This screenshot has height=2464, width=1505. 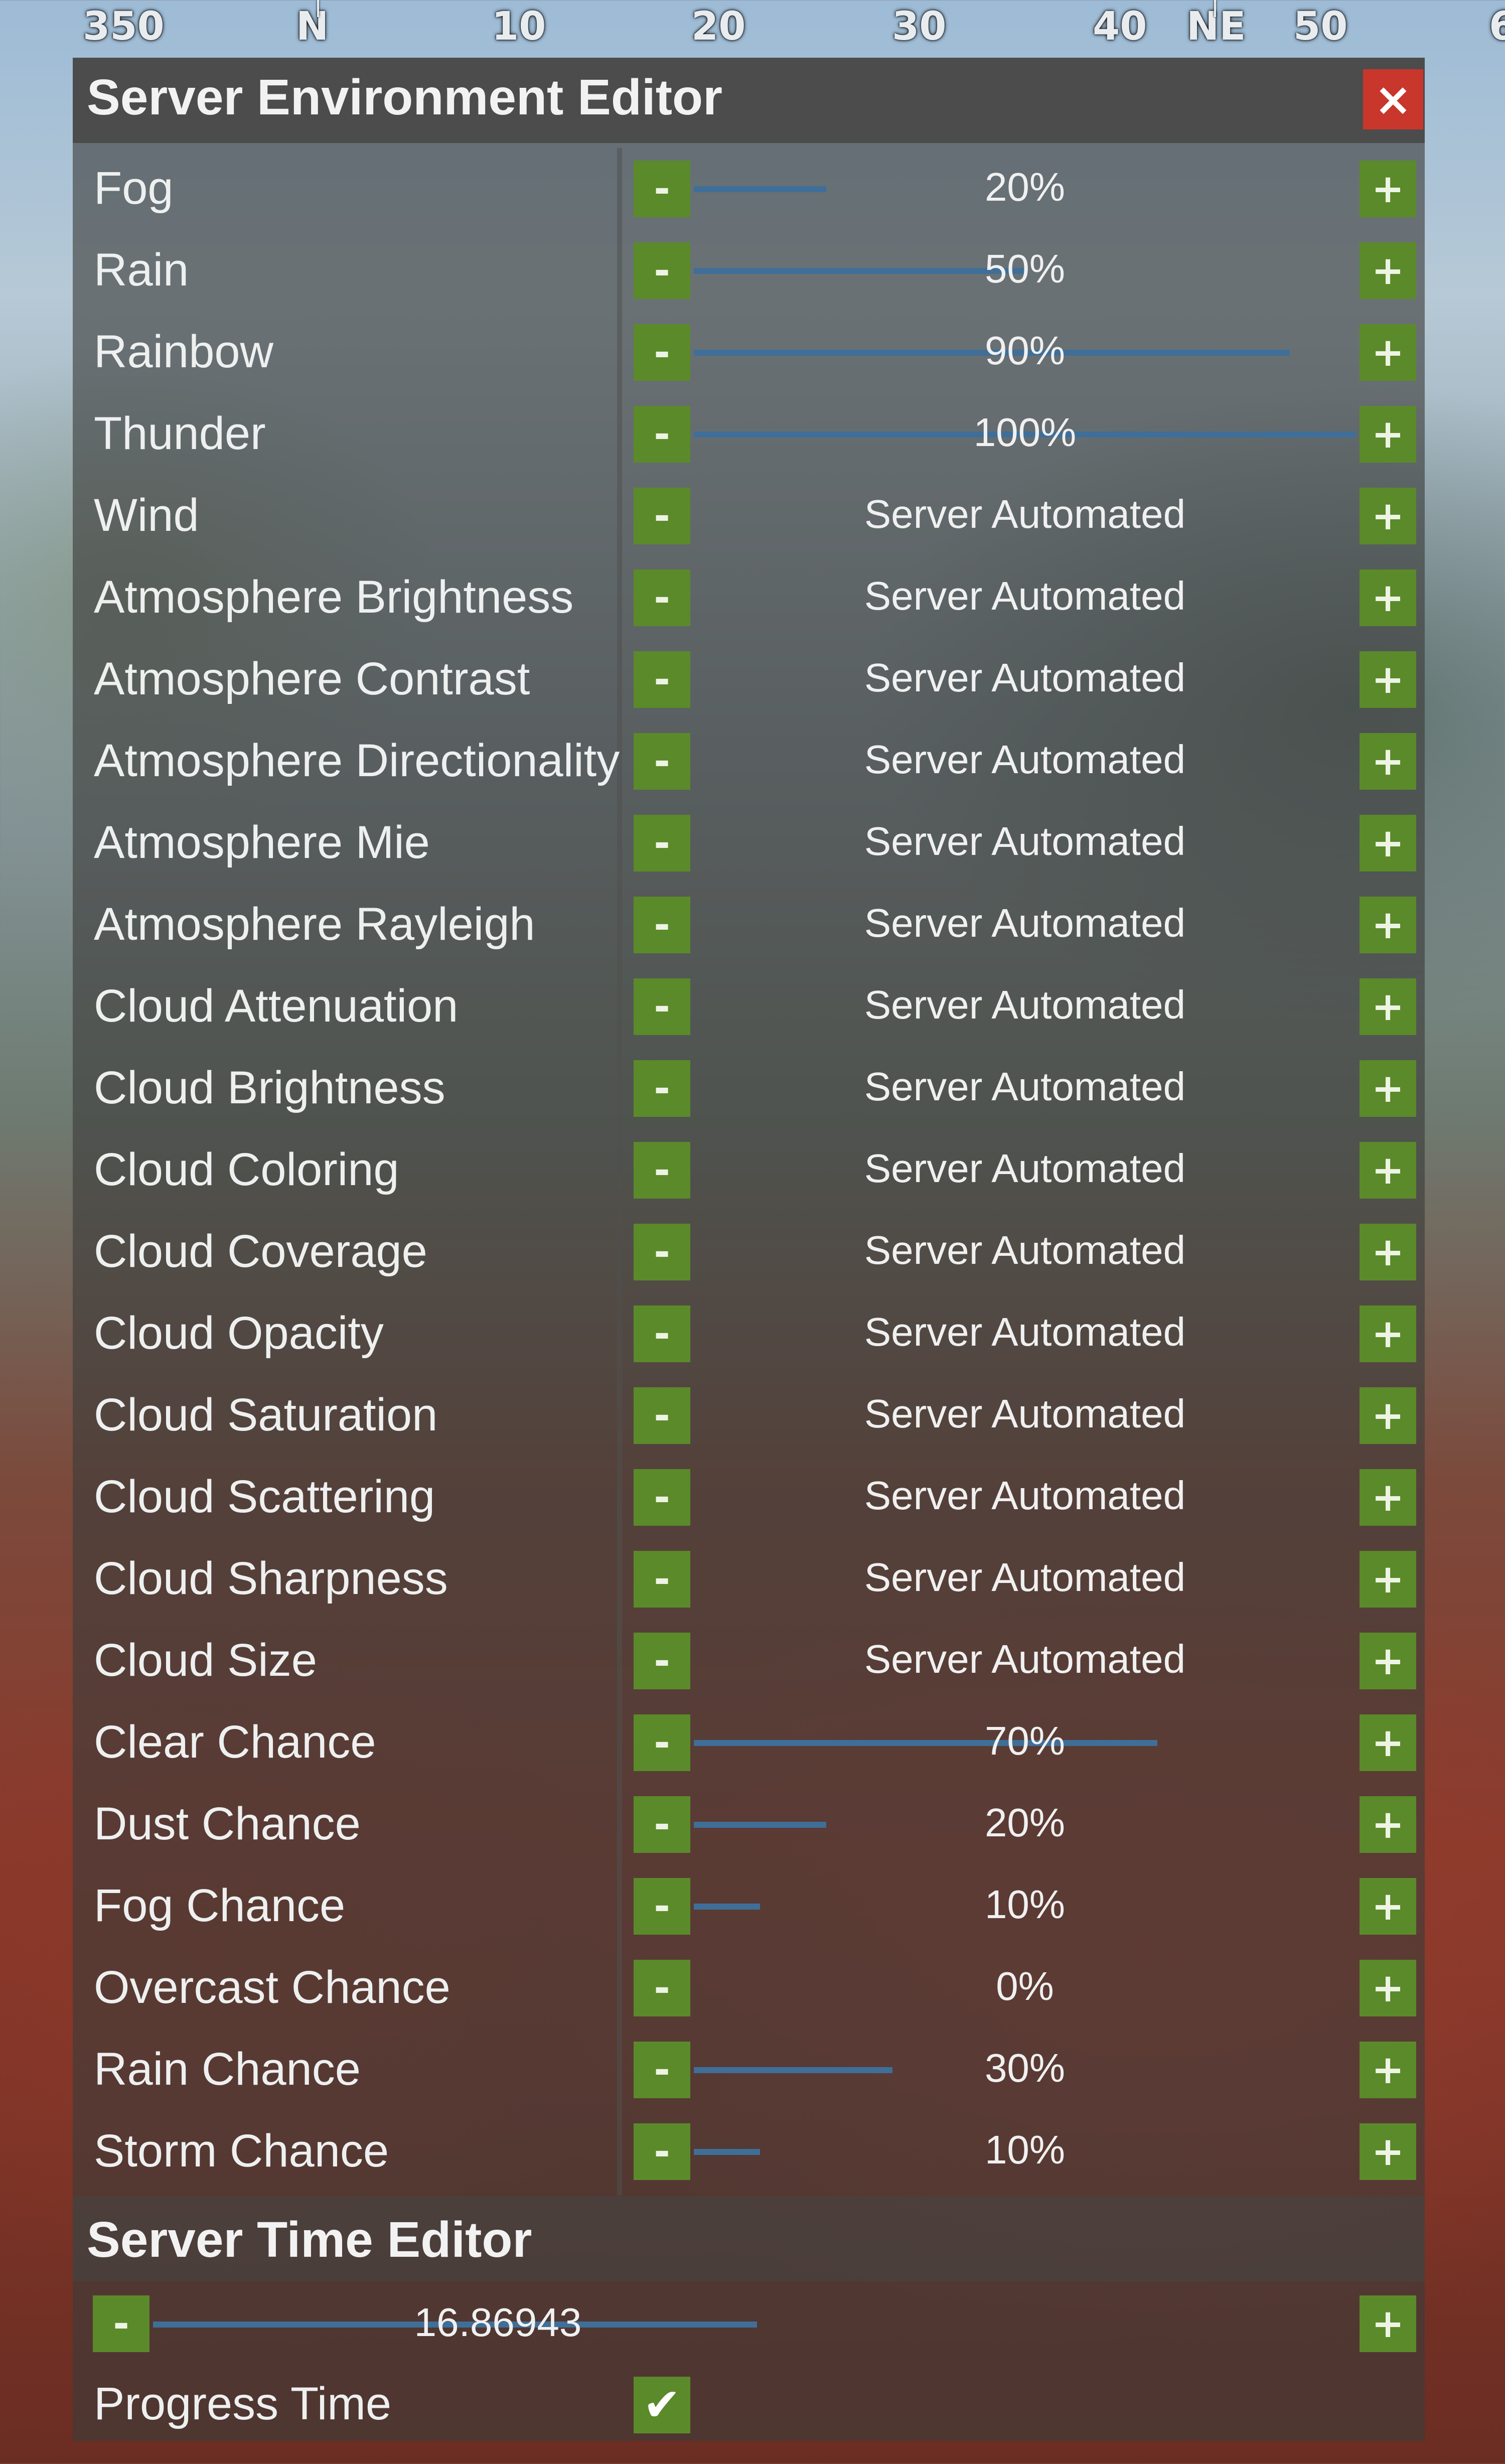 I want to click on setting-label: Cloud Size, so click(x=205, y=1660).